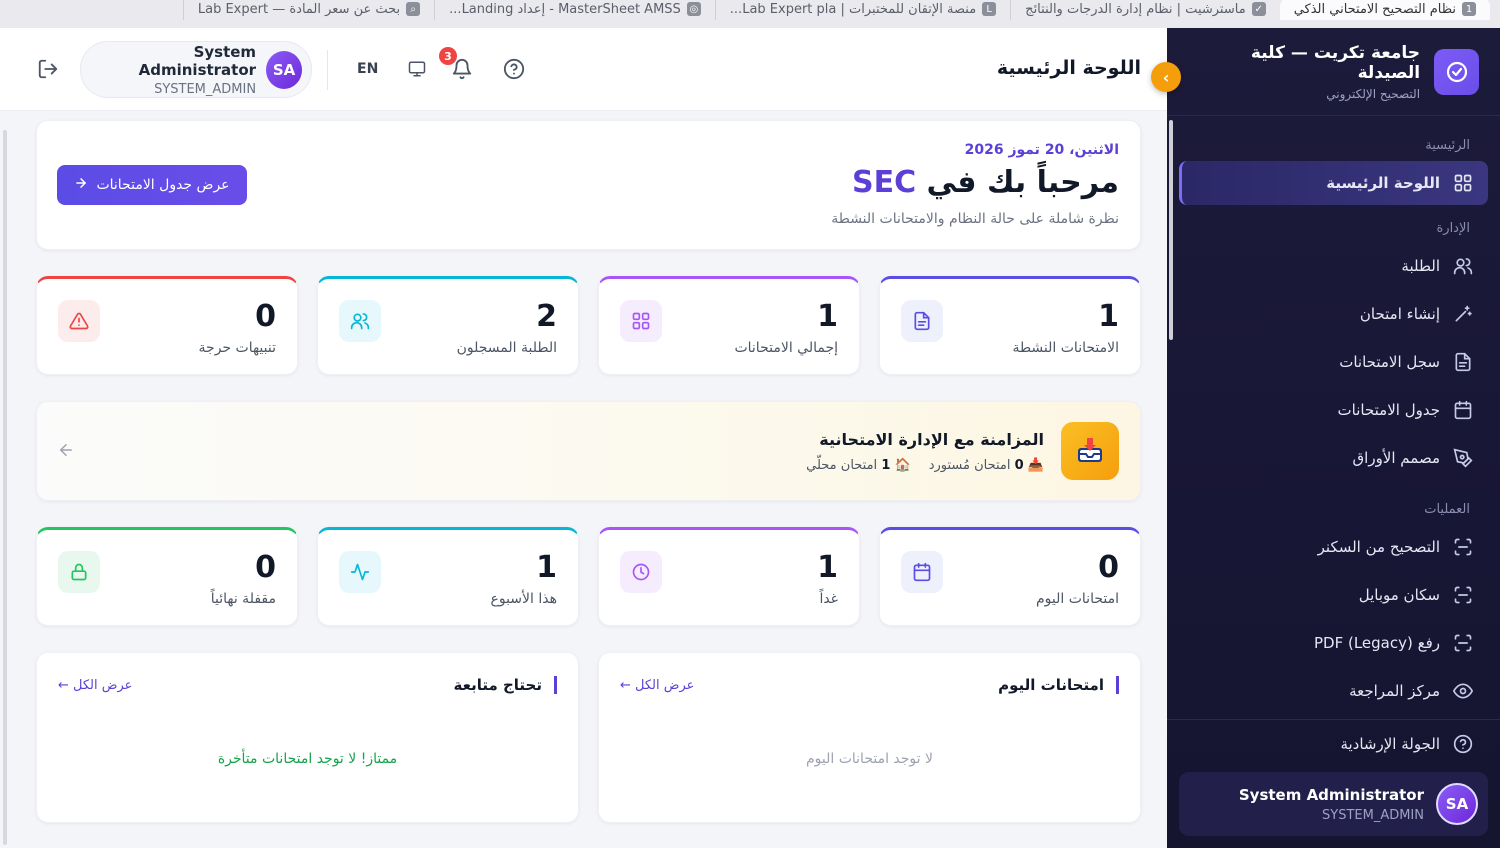 The width and height of the screenshot is (1500, 848). I want to click on sidebar-item-guided-tour: الجولة الإرشادية, so click(1333, 744).